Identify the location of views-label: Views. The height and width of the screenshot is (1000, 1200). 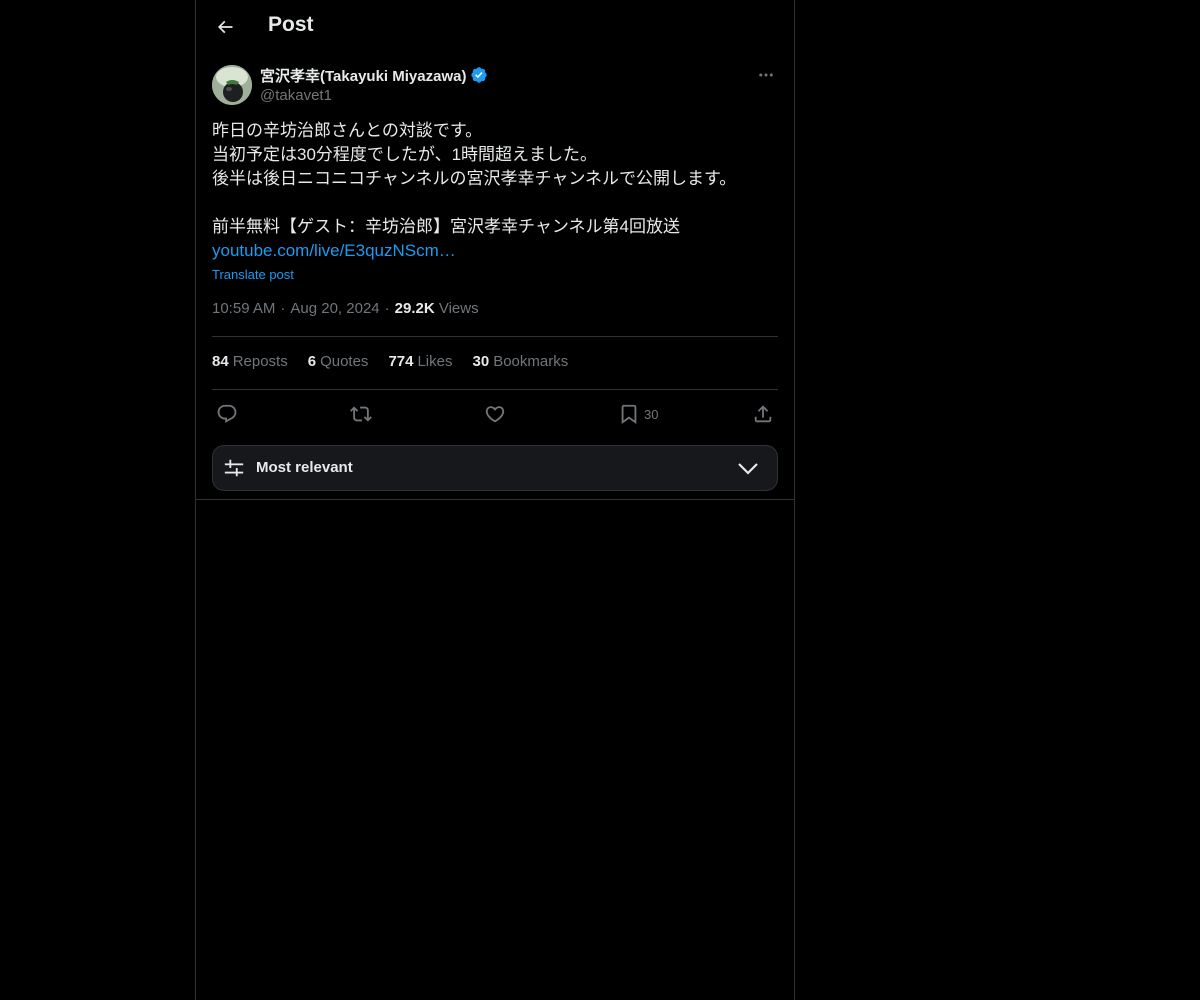
(458, 308).